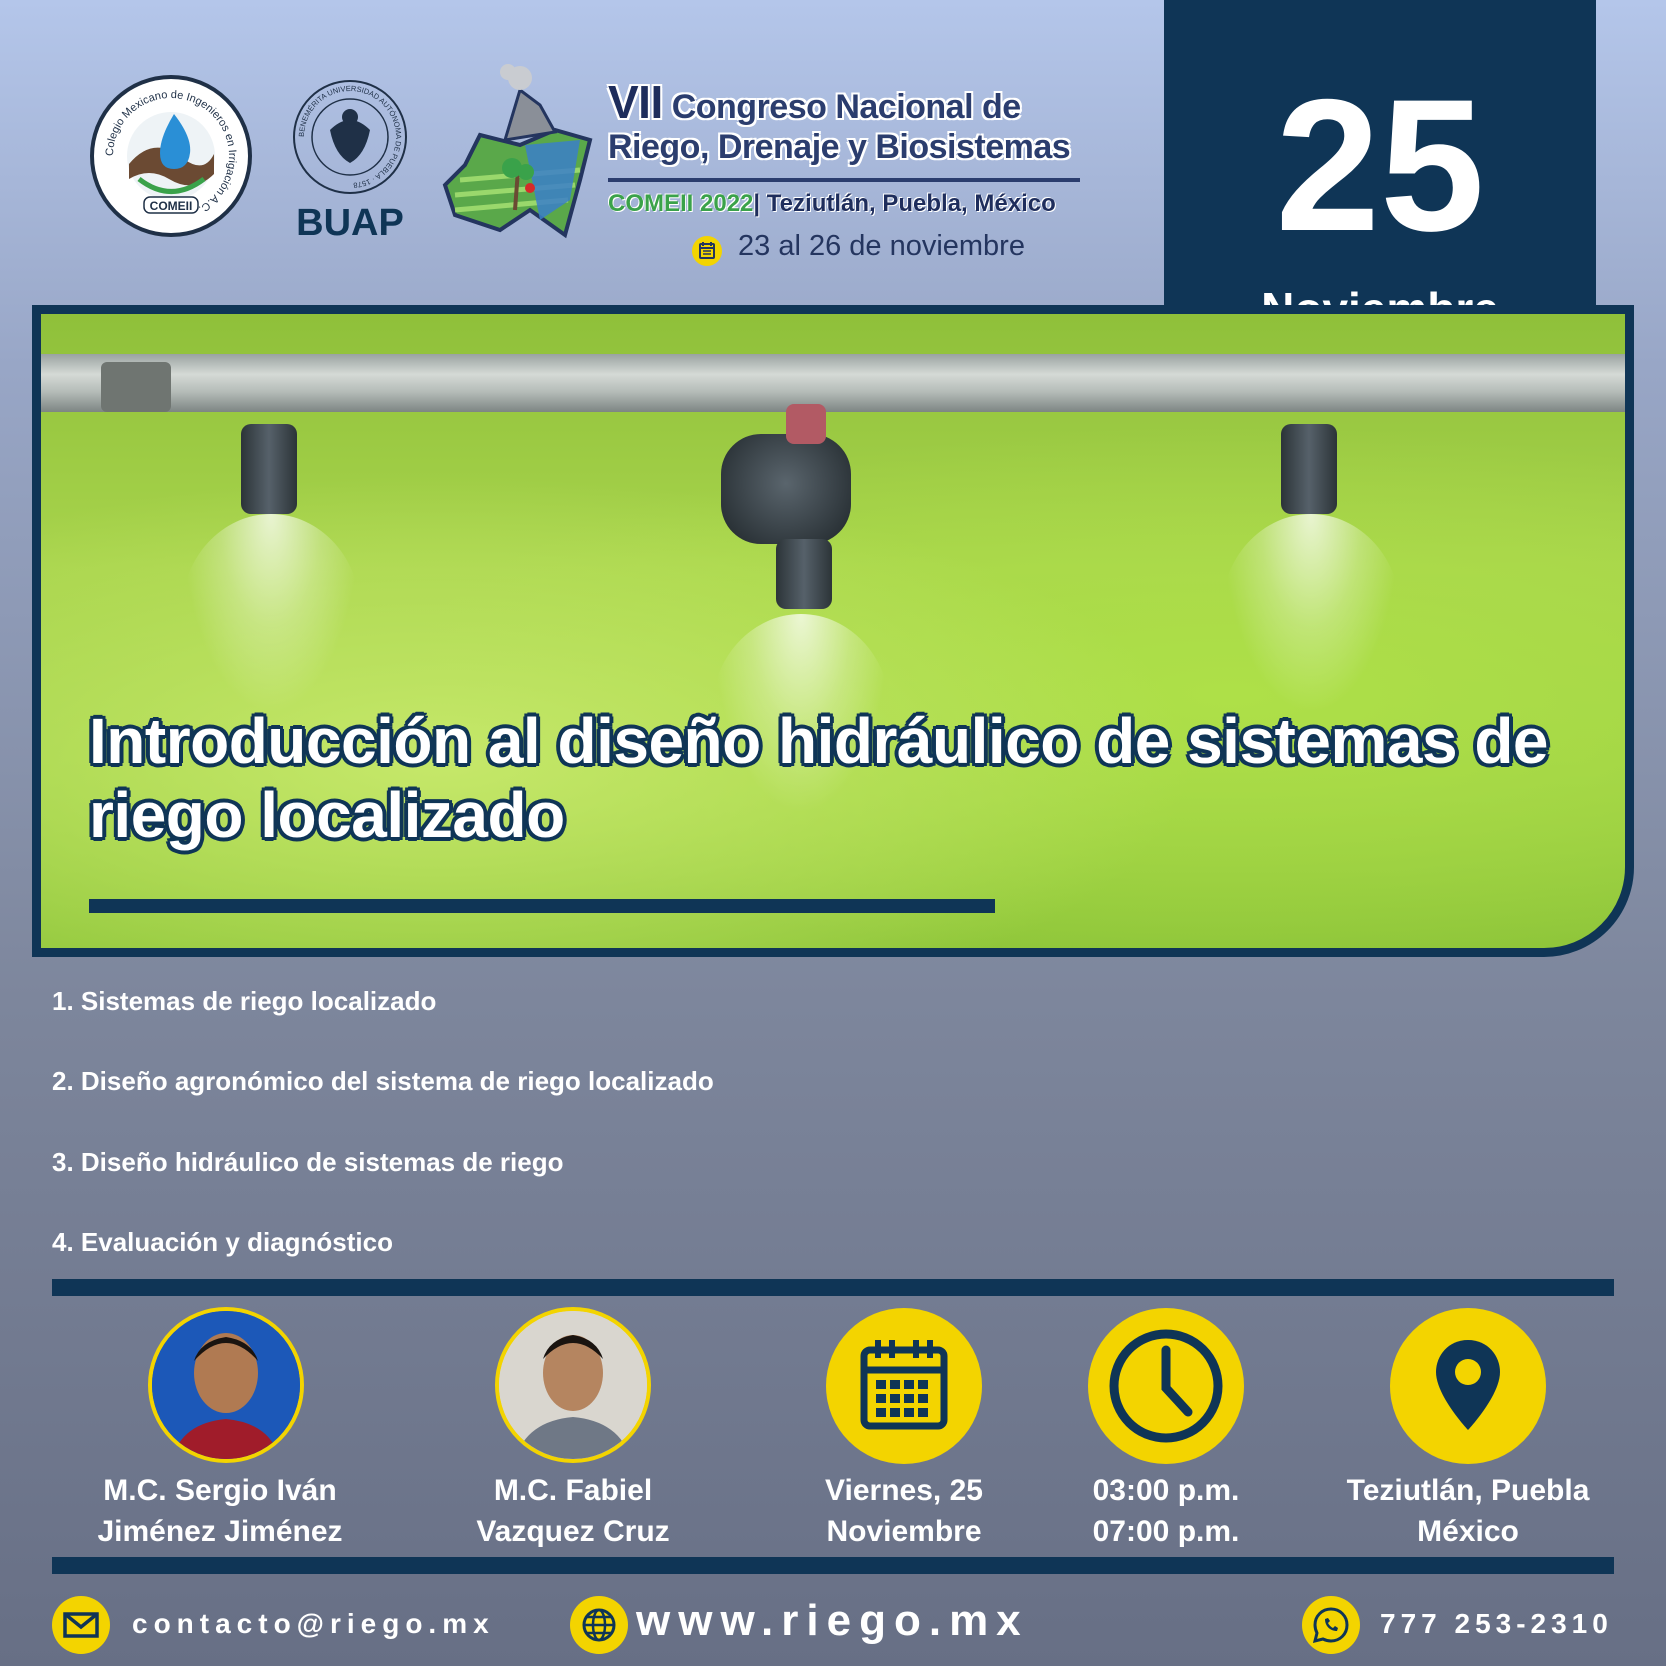 The height and width of the screenshot is (1666, 1666). I want to click on congress-edition-label: COMEII 2022, so click(681, 203).